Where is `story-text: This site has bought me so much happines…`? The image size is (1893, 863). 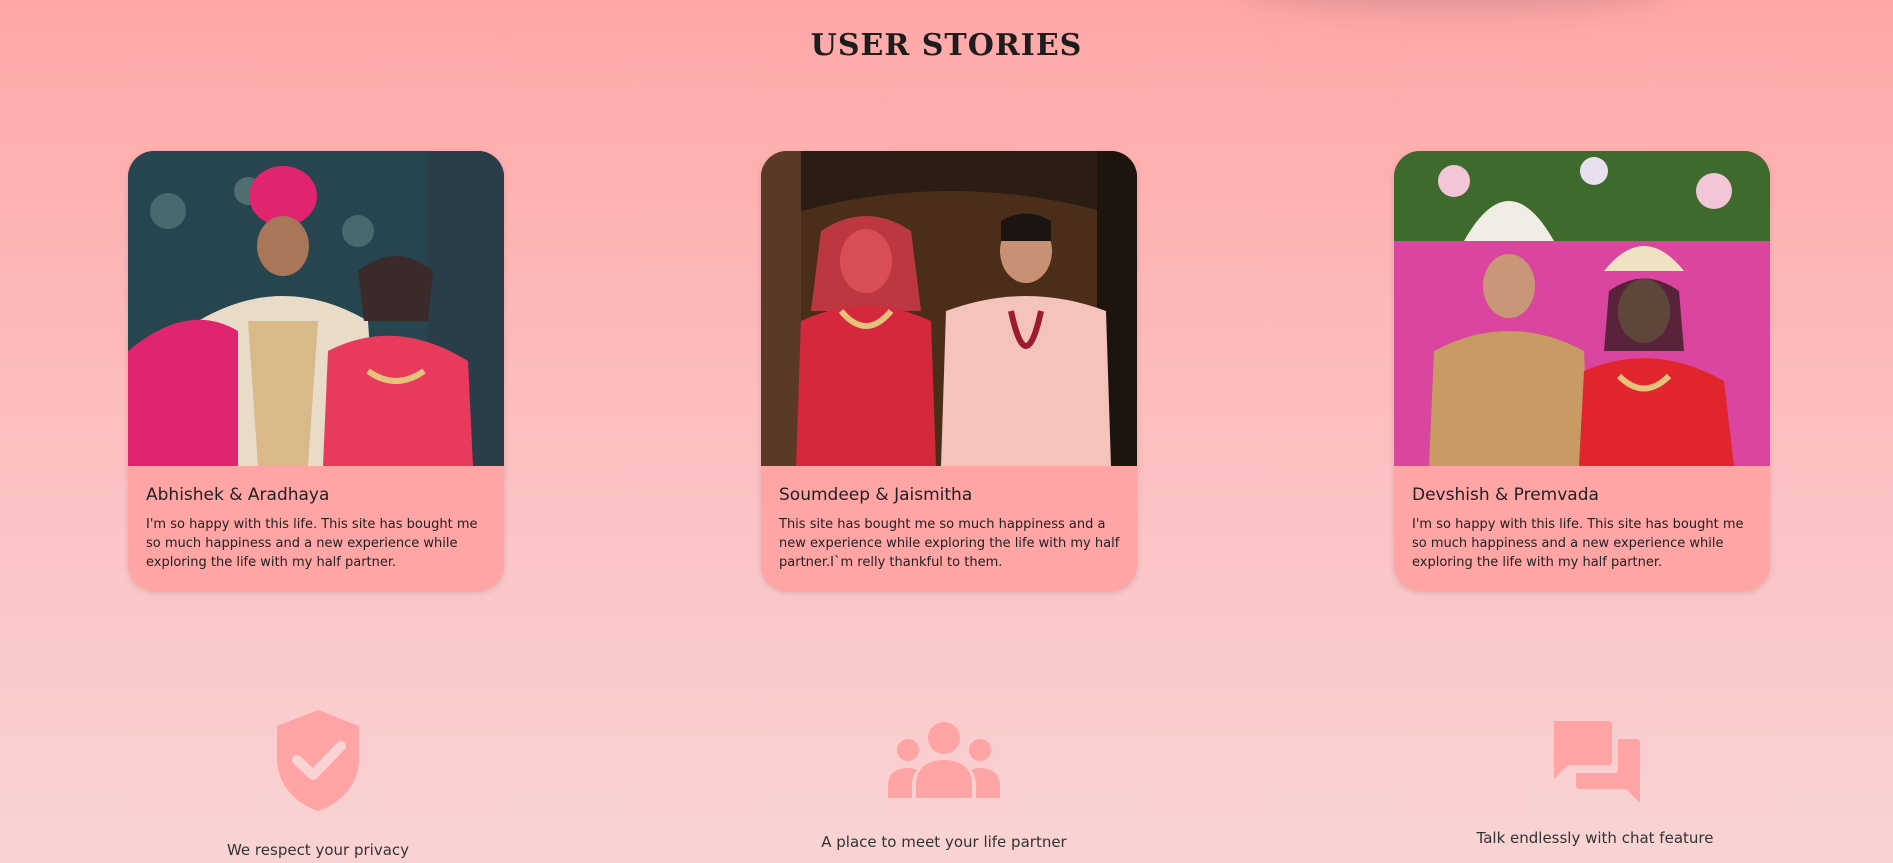
story-text: This site has bought me so much happines… is located at coordinates (949, 543).